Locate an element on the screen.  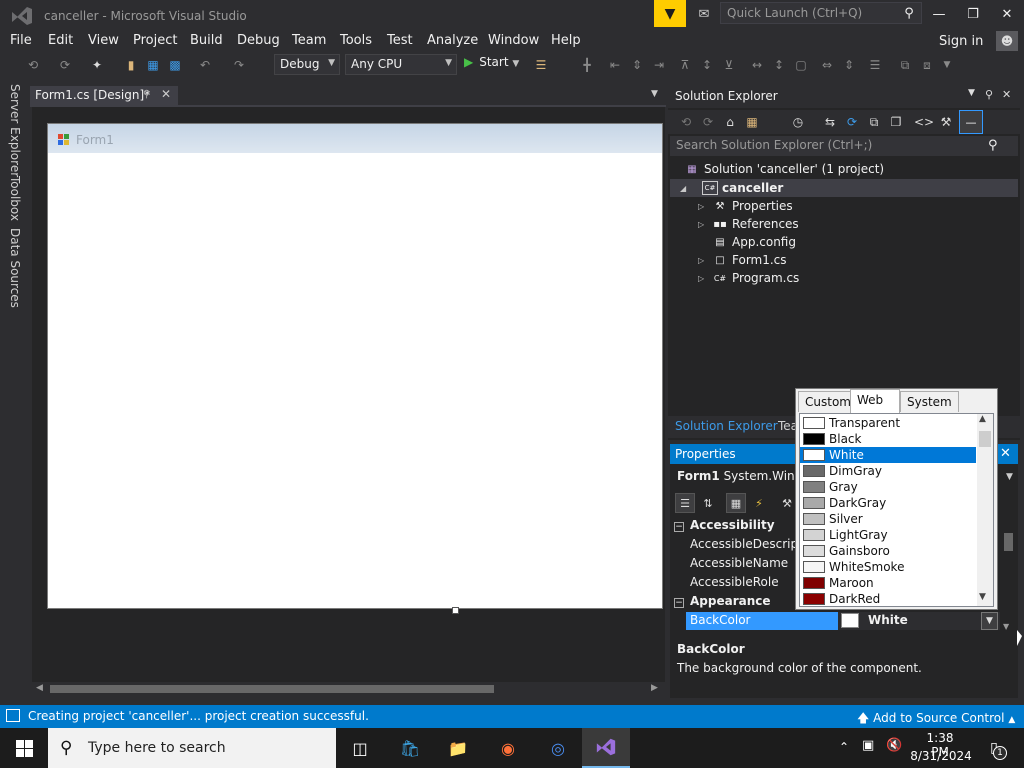
tree-item-project: ◢ C# canceller is located at coordinates (844, 188).